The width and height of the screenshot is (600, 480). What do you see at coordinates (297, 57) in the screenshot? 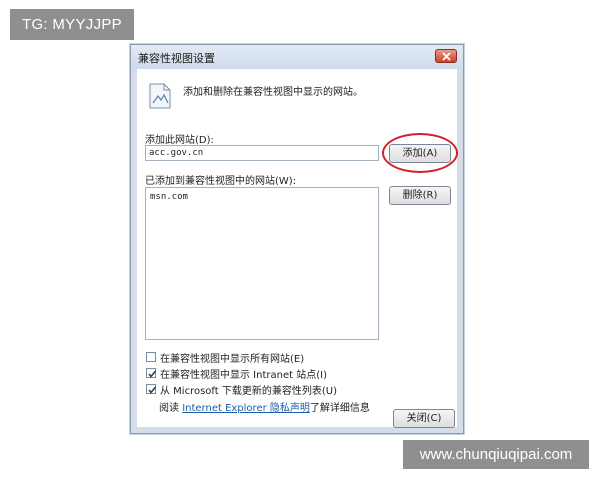
I see `title-bar: 兼容性视图设置` at bounding box center [297, 57].